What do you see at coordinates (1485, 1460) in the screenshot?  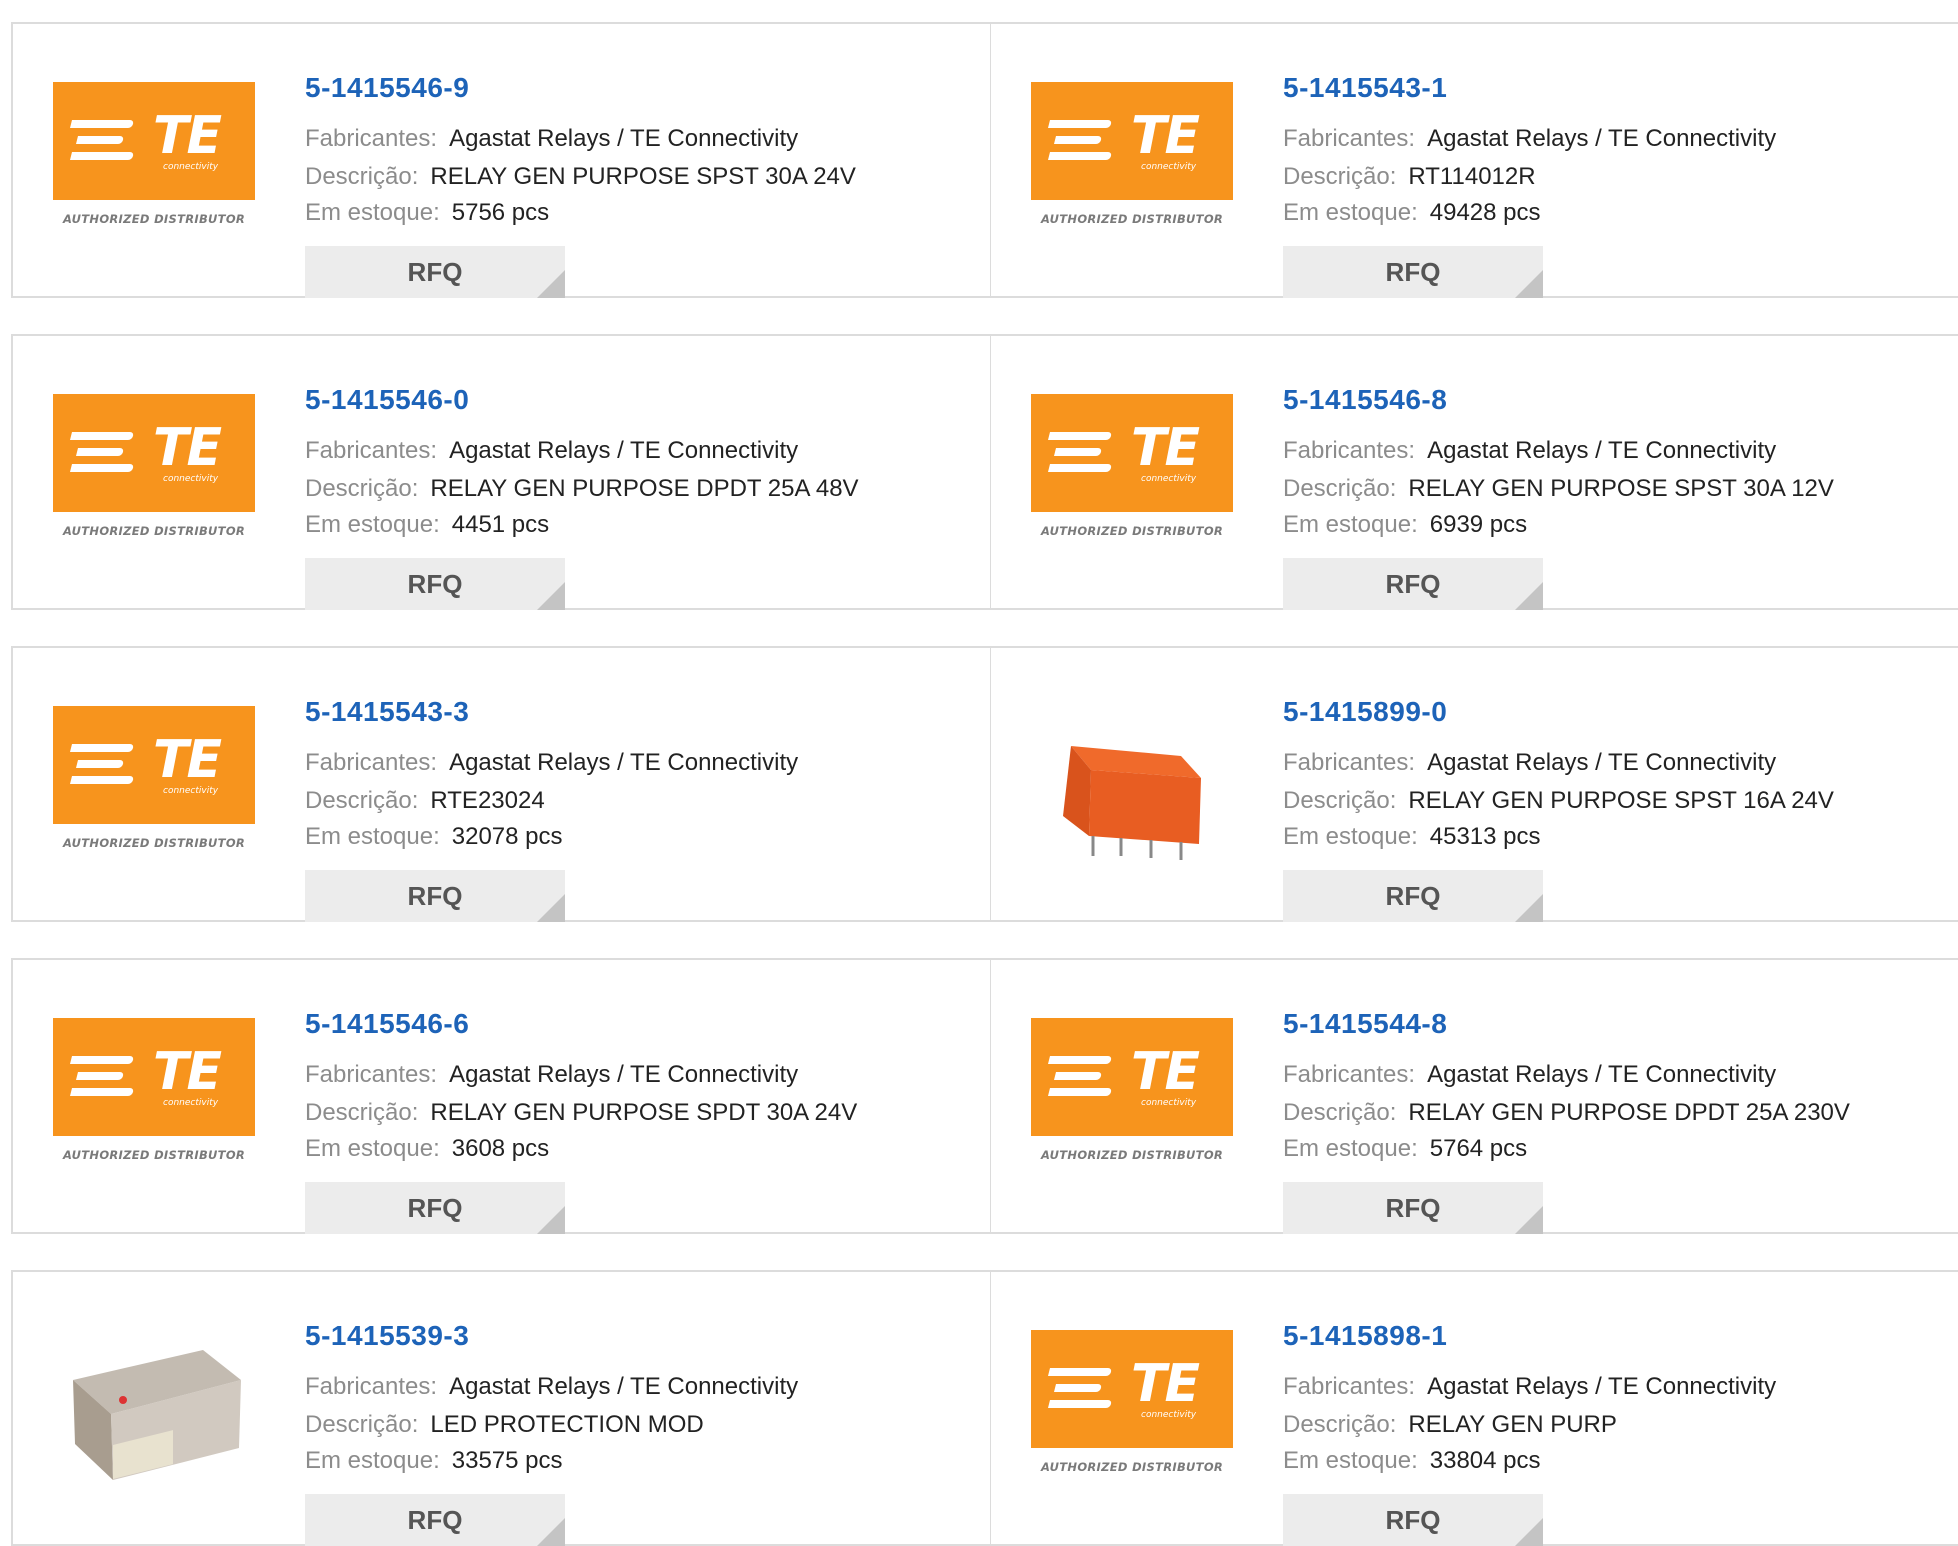 I see `stock-value: 33804 pcs` at bounding box center [1485, 1460].